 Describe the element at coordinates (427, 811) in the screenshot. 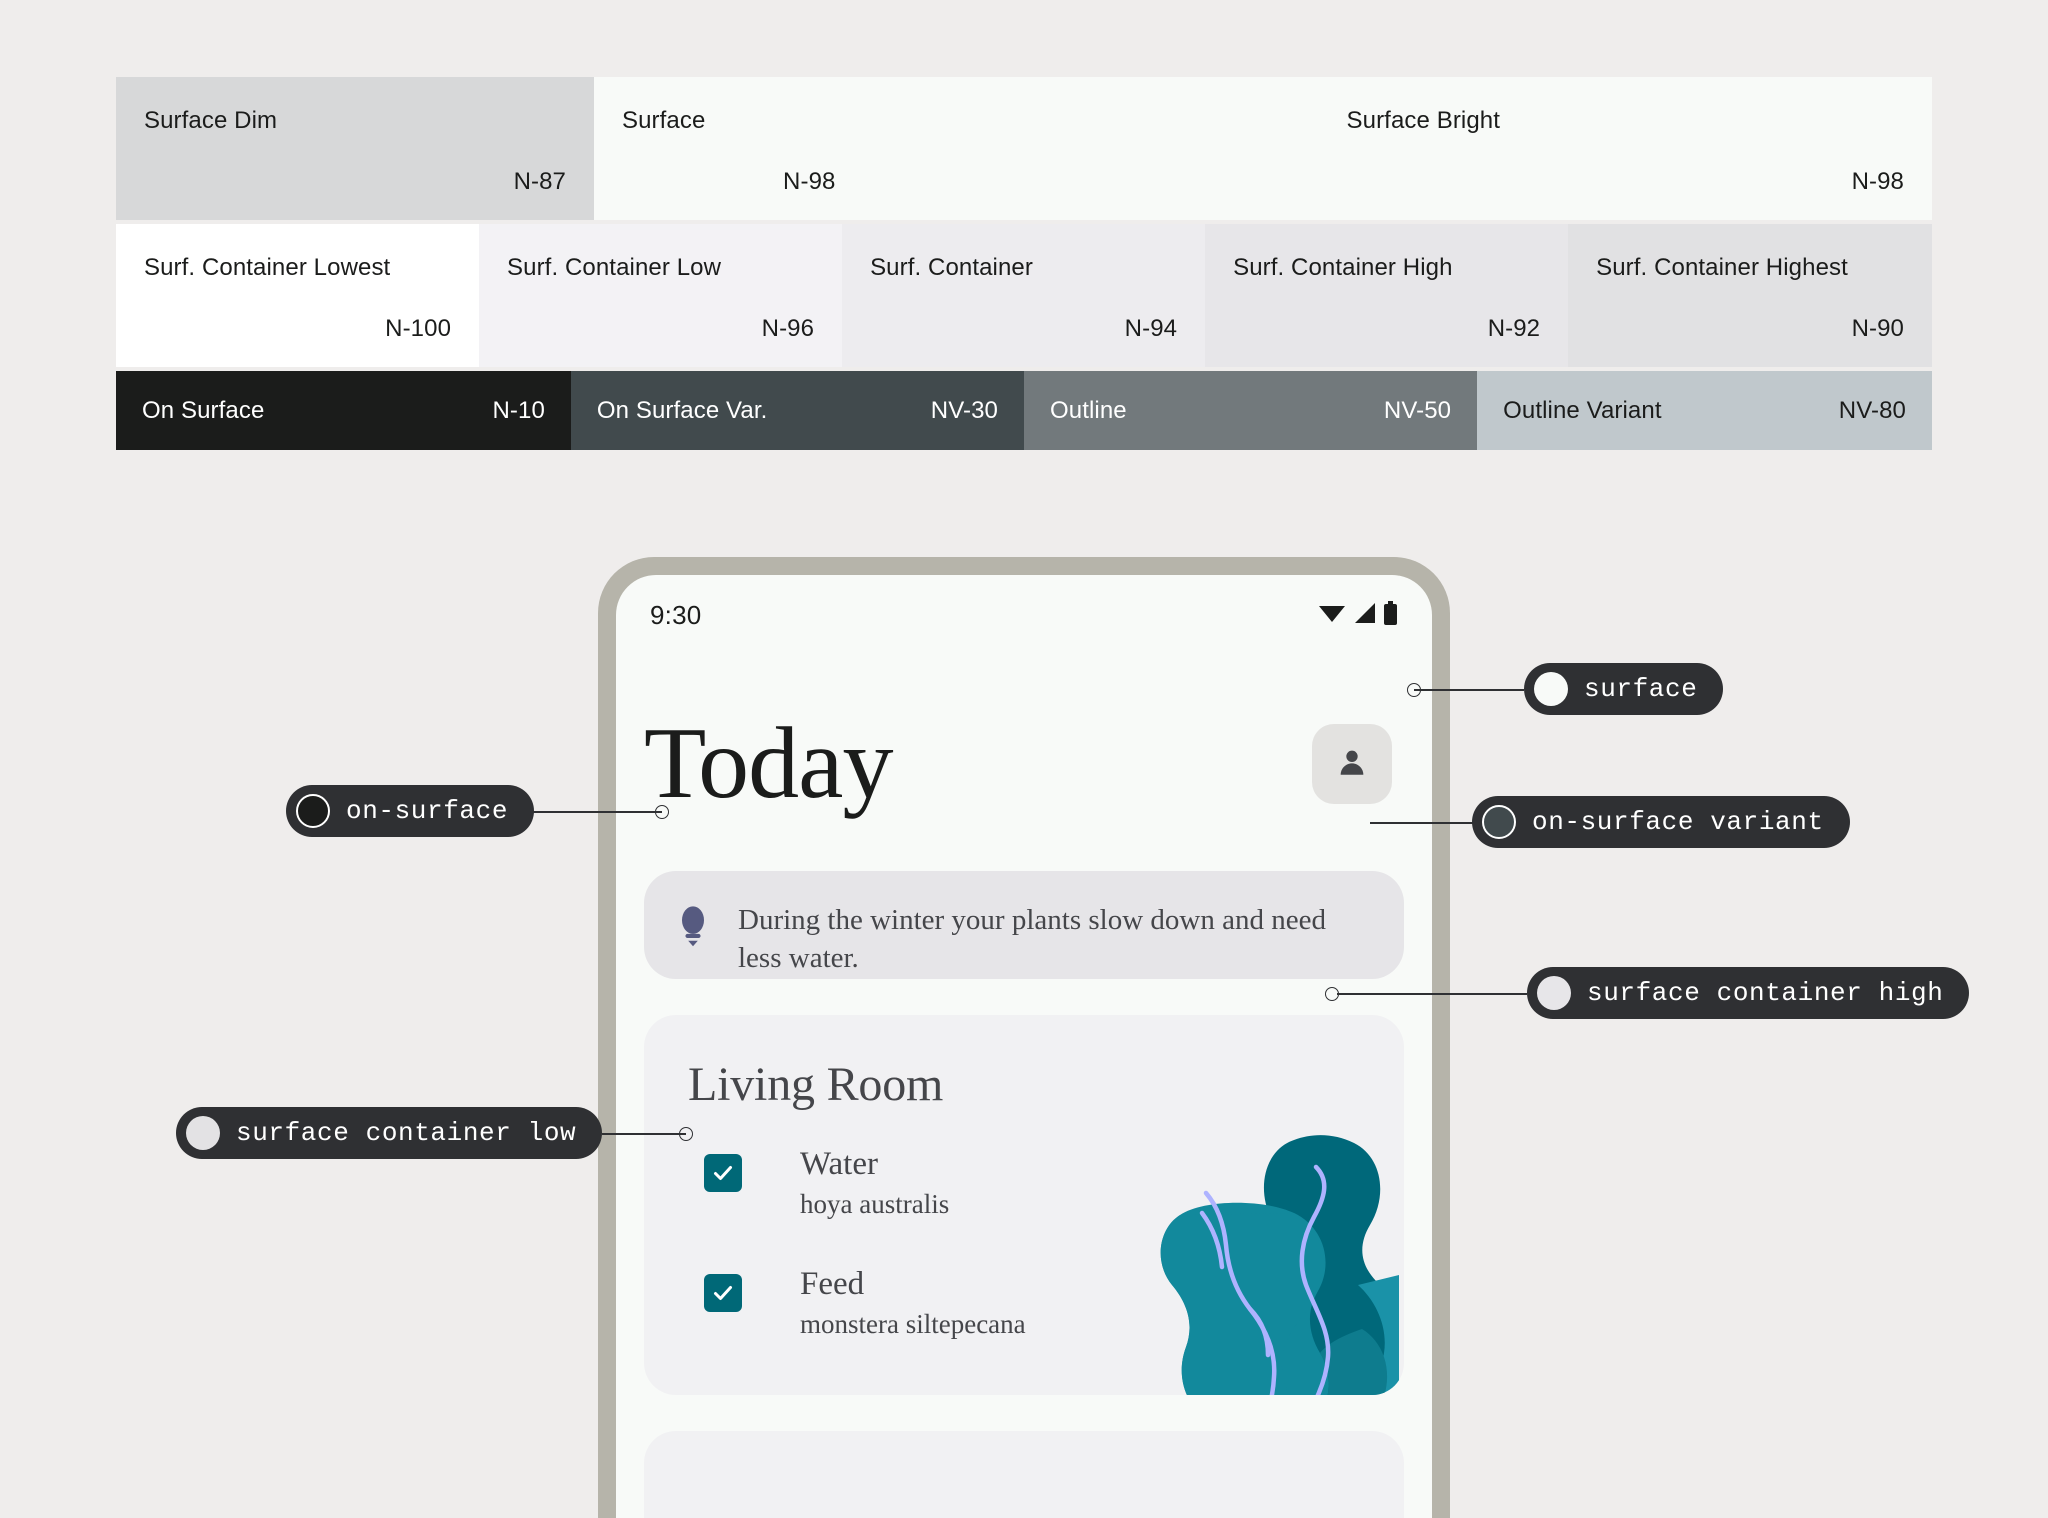

I see `annotation-label: on-surface` at that location.